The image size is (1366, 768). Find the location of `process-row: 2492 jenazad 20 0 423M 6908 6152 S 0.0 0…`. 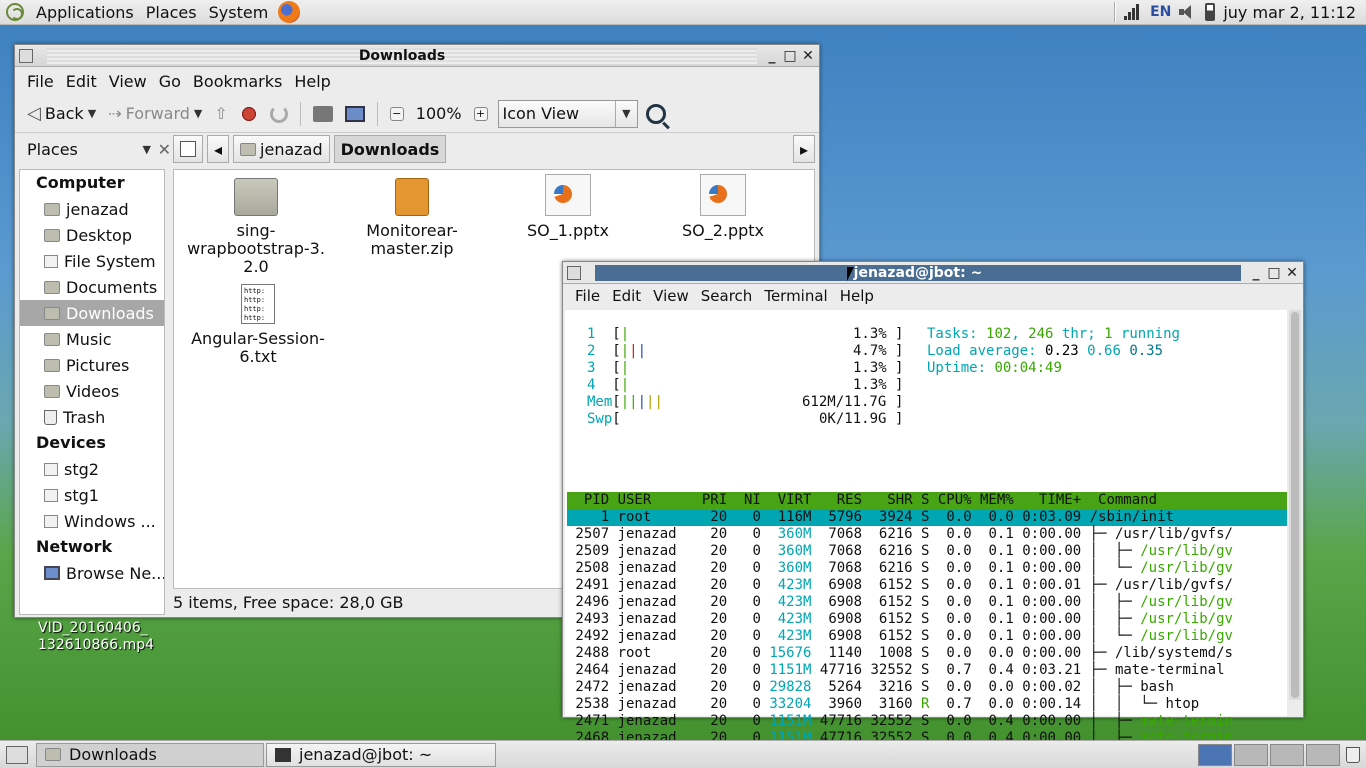

process-row: 2492 jenazad 20 0 423M 6908 6152 S 0.0 0… is located at coordinates (927, 636).